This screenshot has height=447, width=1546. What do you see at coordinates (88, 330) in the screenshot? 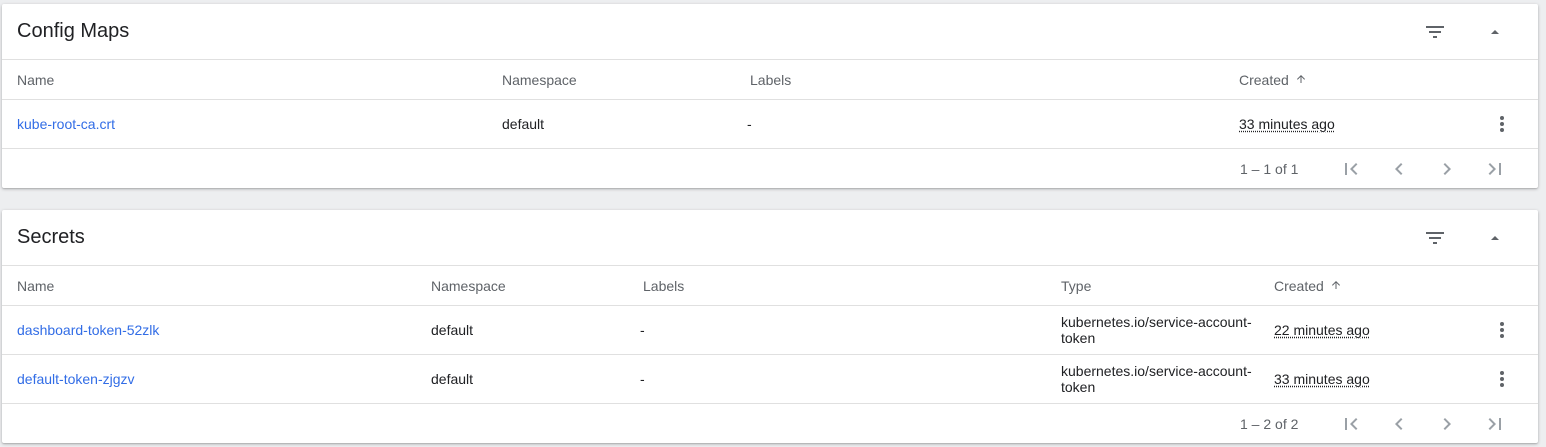
I see `secret-name-link: dashboard-token-52zlk` at bounding box center [88, 330].